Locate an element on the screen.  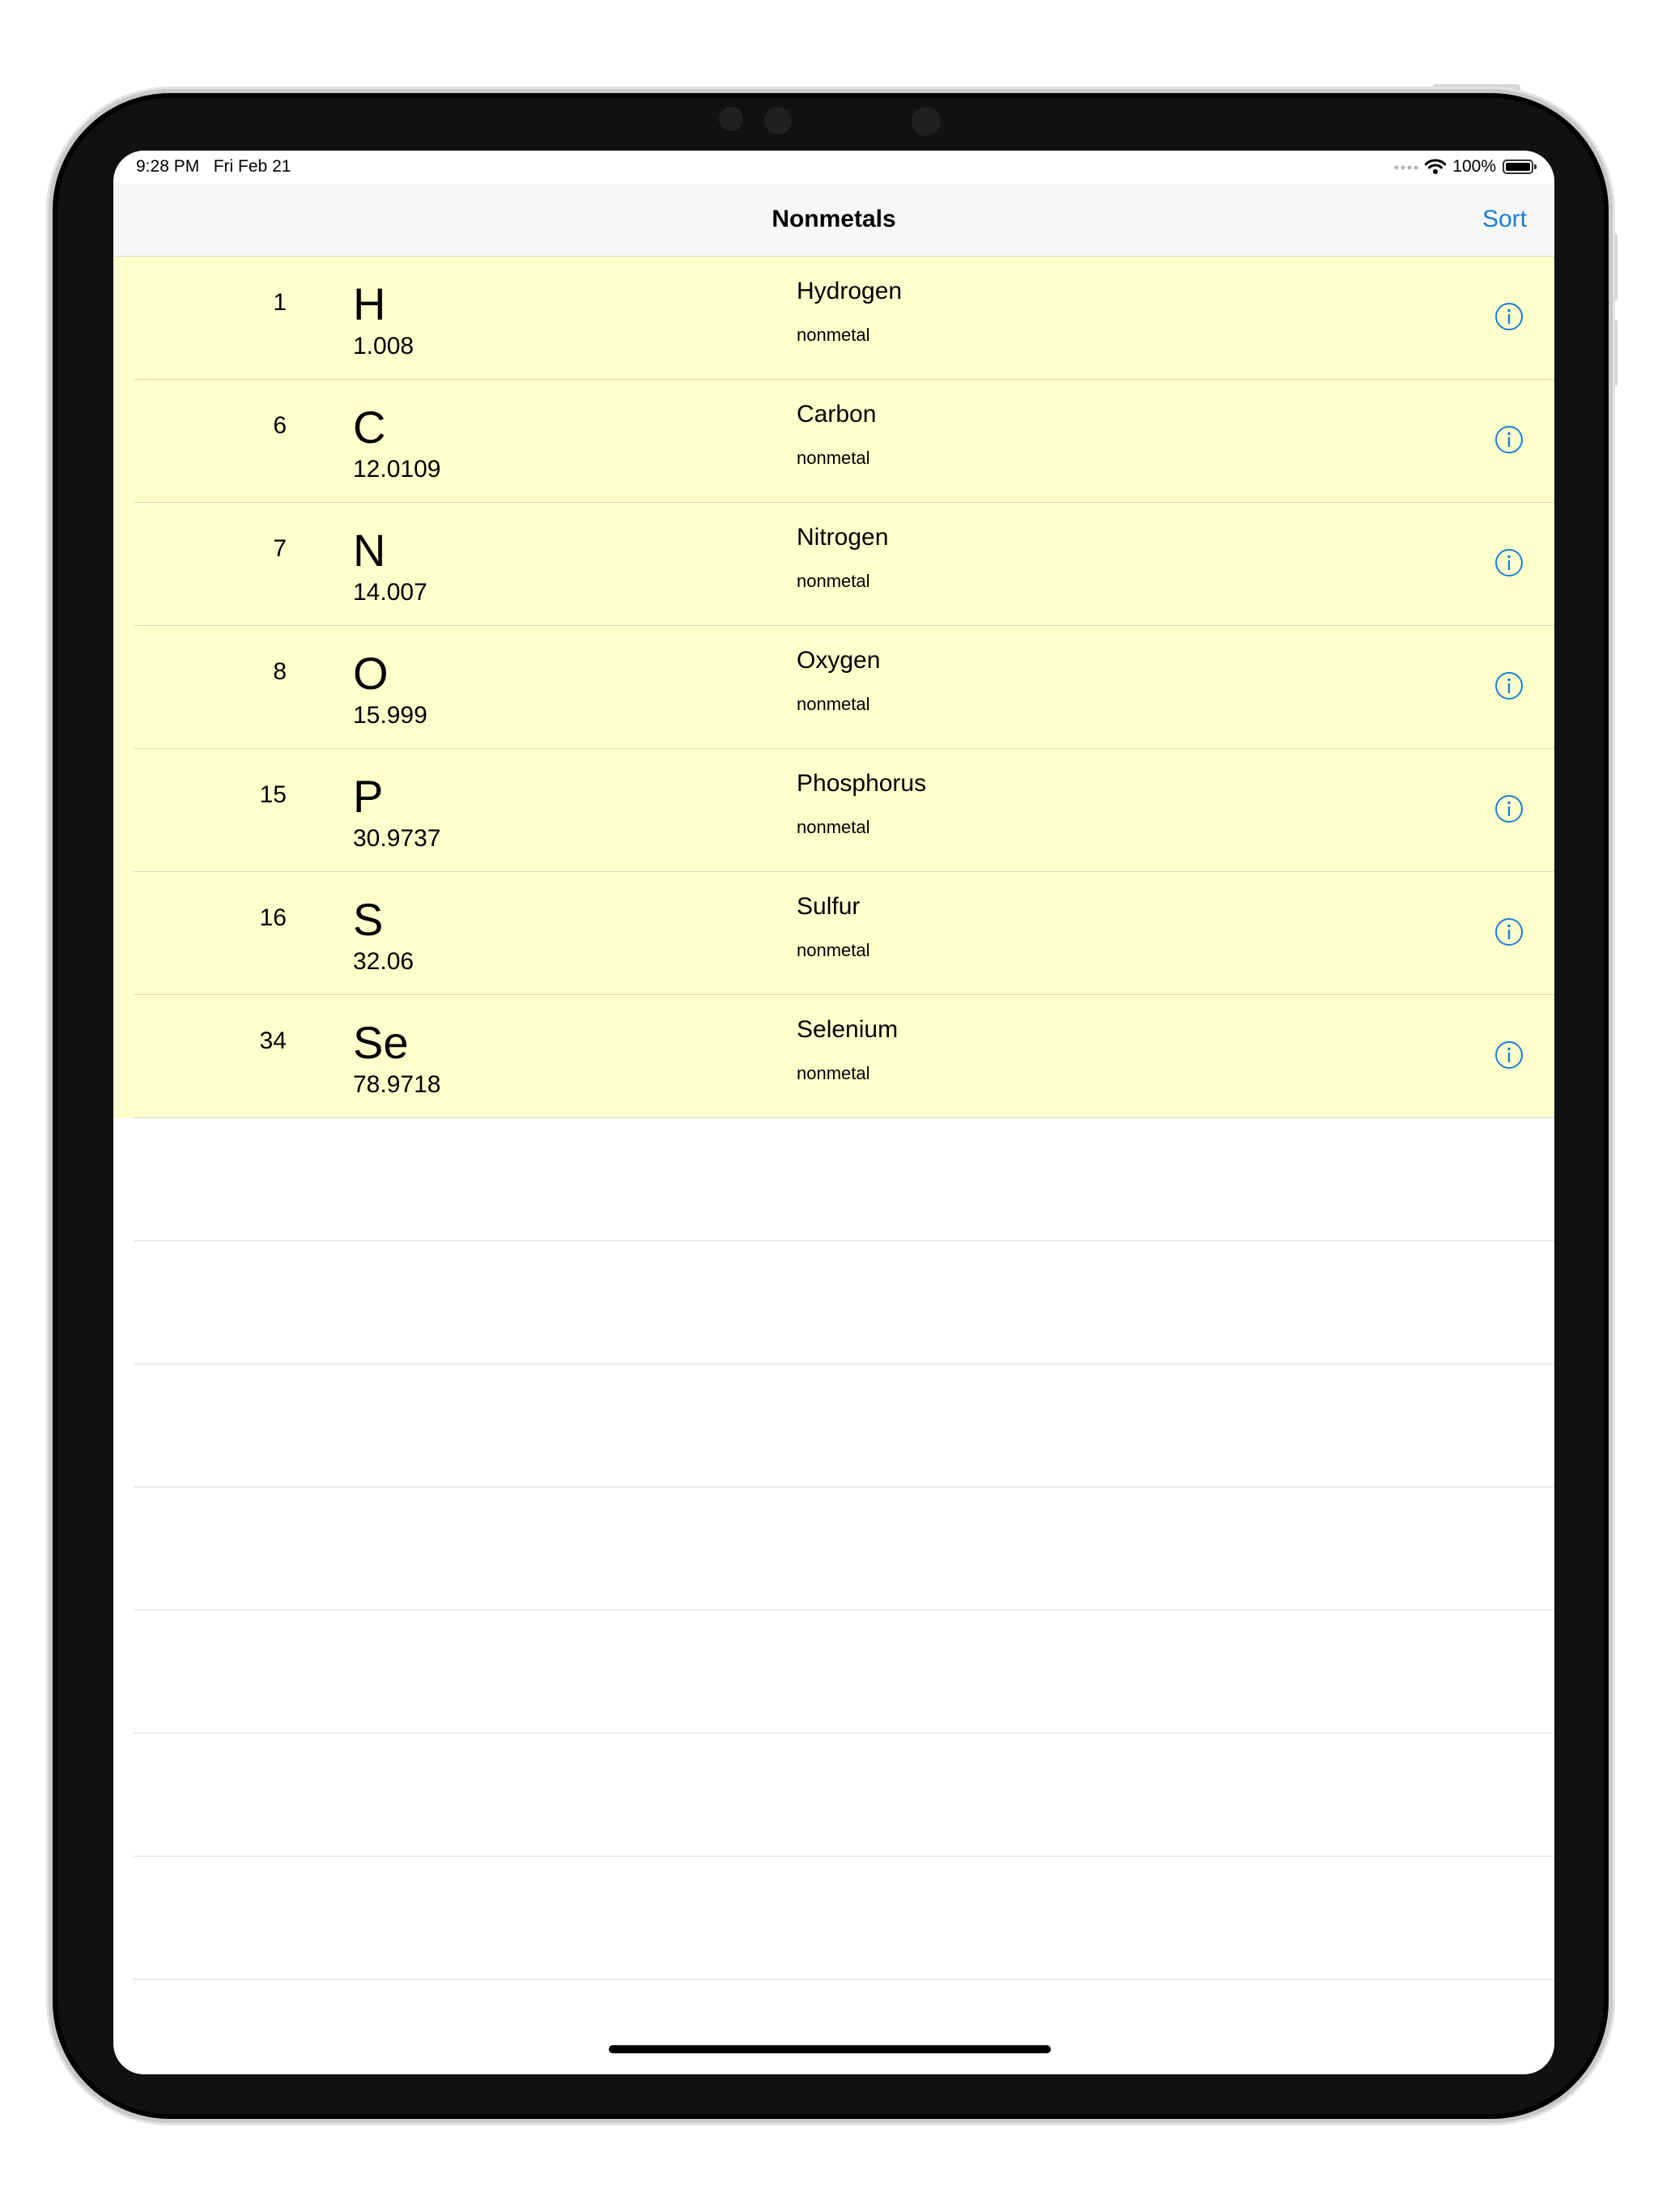
cellular-dots-icon is located at coordinates (1406, 167).